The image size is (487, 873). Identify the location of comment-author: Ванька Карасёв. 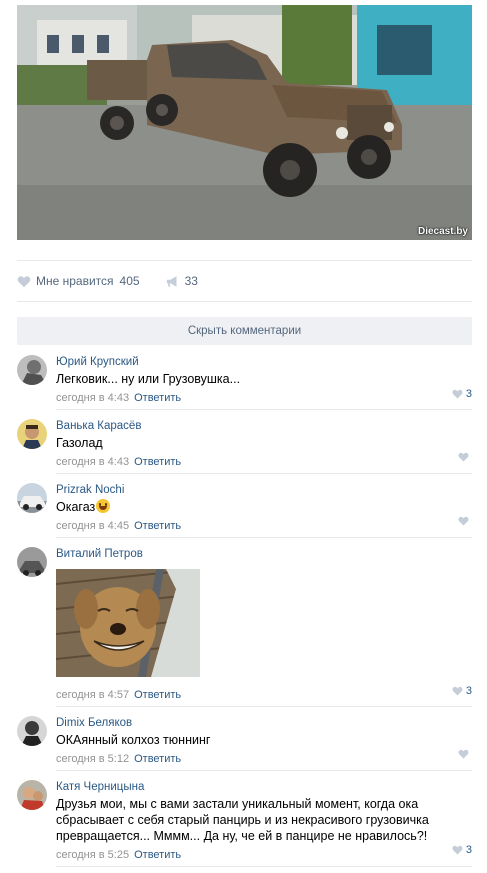
(264, 426).